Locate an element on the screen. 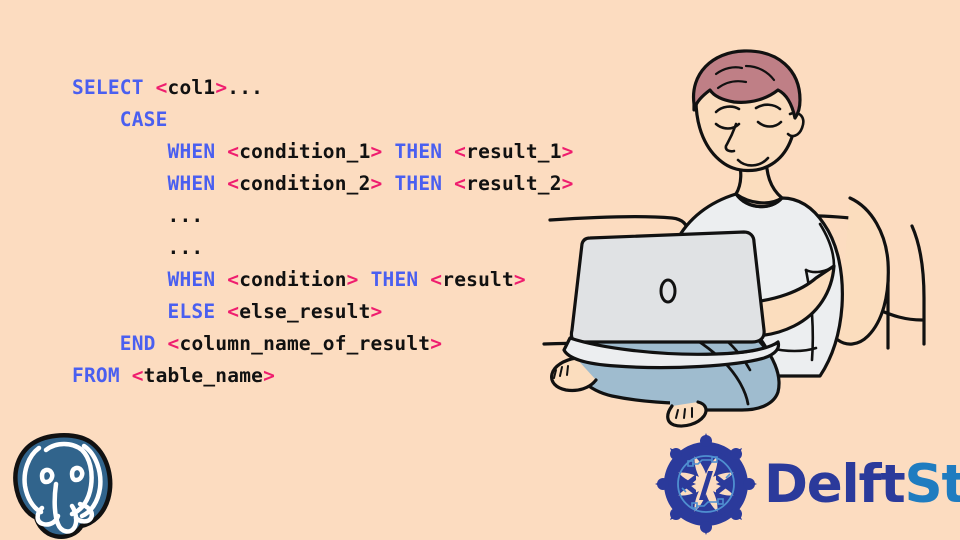 The height and width of the screenshot is (540, 960). code-token-ident: condition is located at coordinates (293, 279).